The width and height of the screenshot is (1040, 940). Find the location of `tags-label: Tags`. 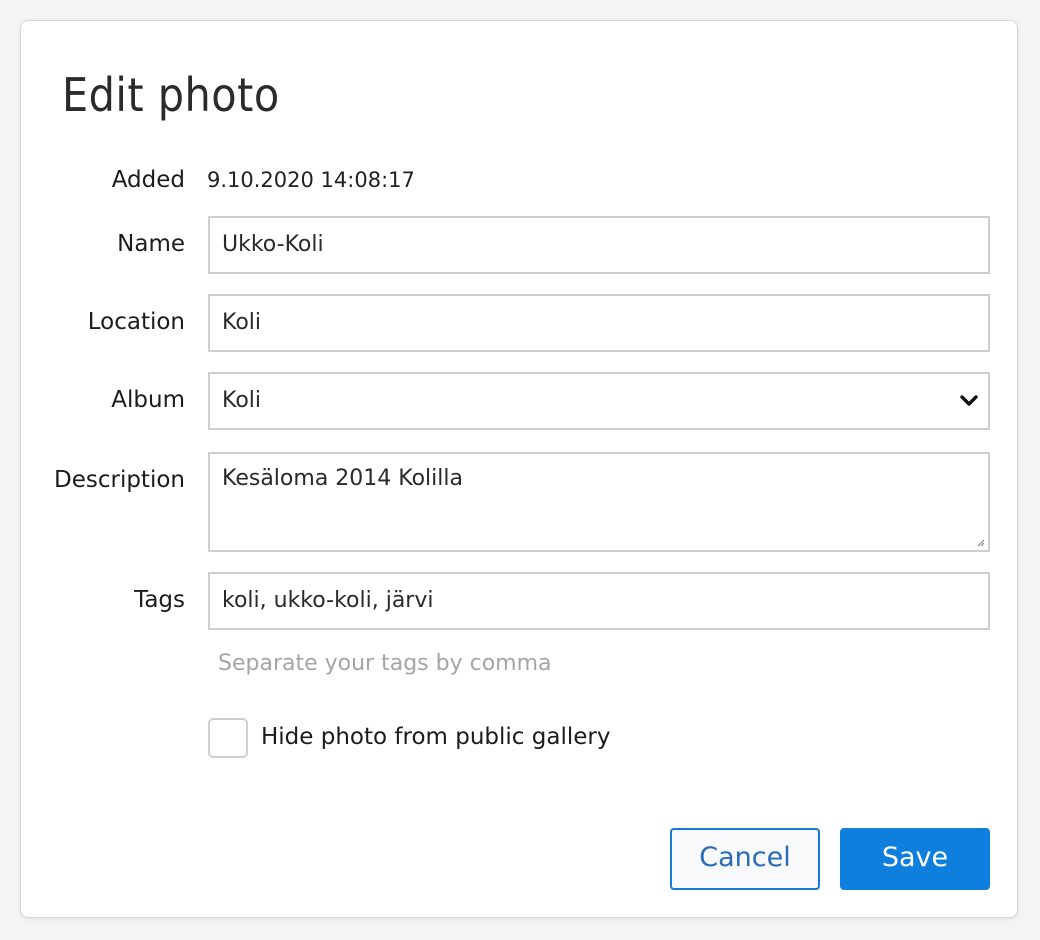

tags-label: Tags is located at coordinates (159, 600).